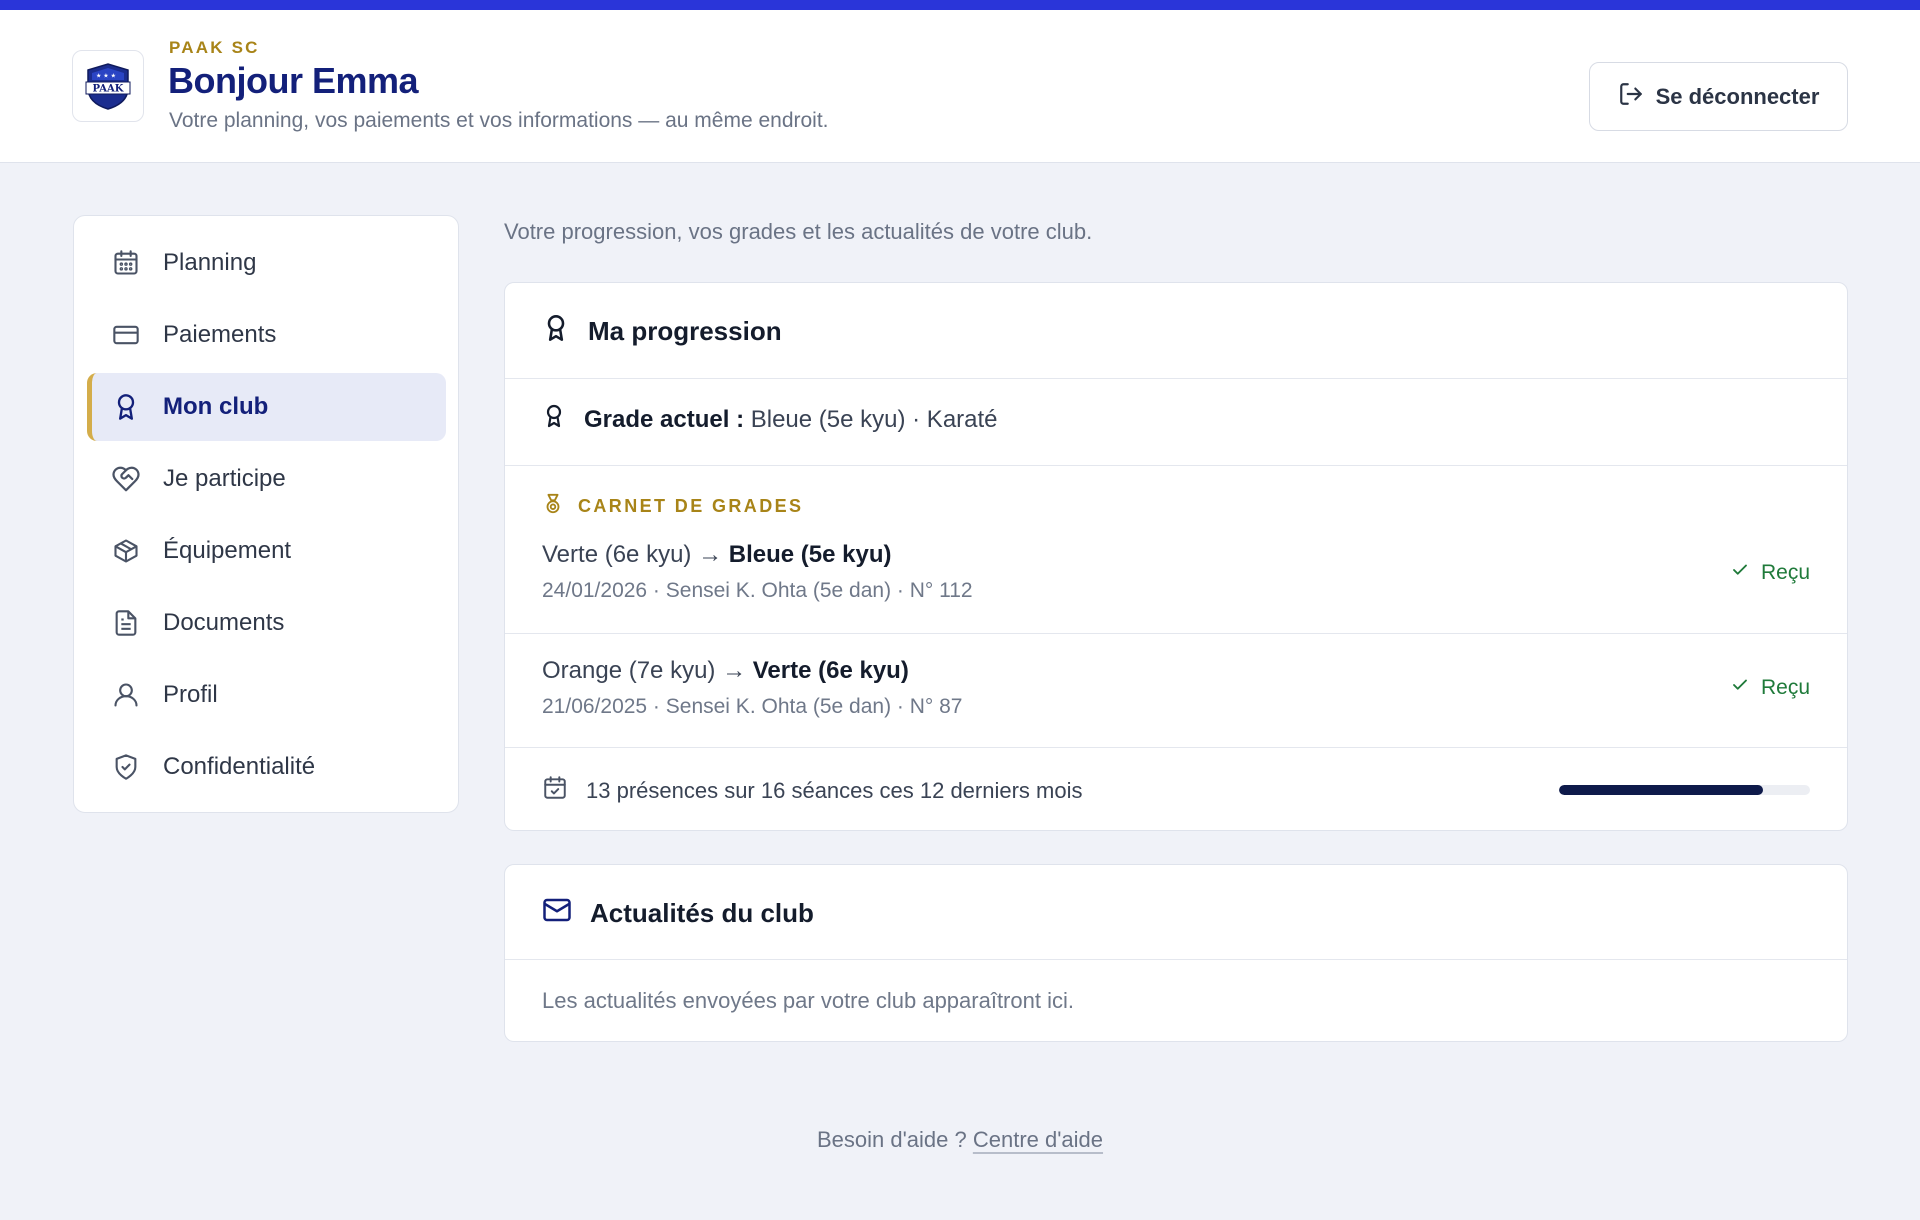  What do you see at coordinates (266, 695) in the screenshot?
I see `sidebar-item-profil: Profil` at bounding box center [266, 695].